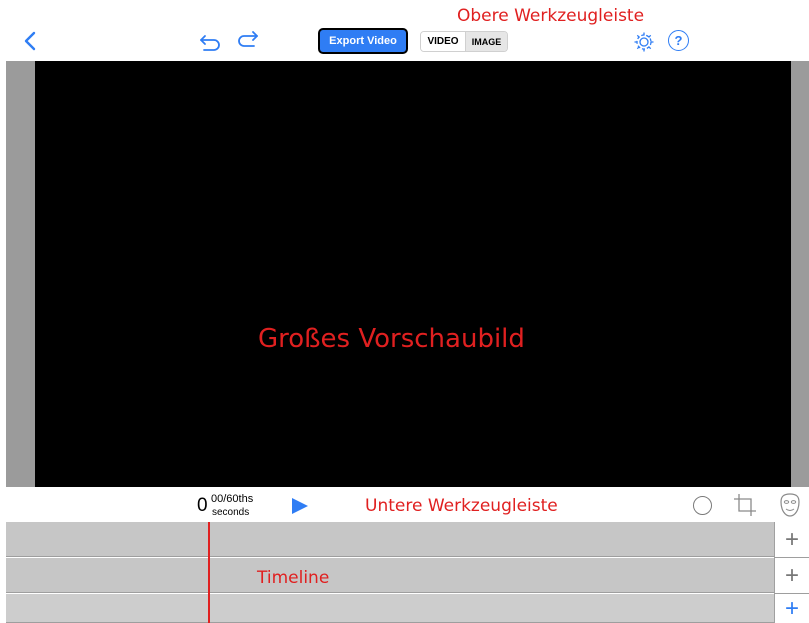 This screenshot has height=623, width=809. I want to click on mask-icon, so click(790, 505).